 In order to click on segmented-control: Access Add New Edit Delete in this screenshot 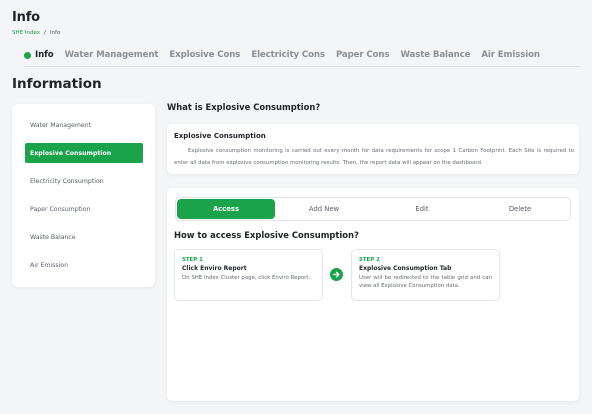, I will do `click(373, 209)`.